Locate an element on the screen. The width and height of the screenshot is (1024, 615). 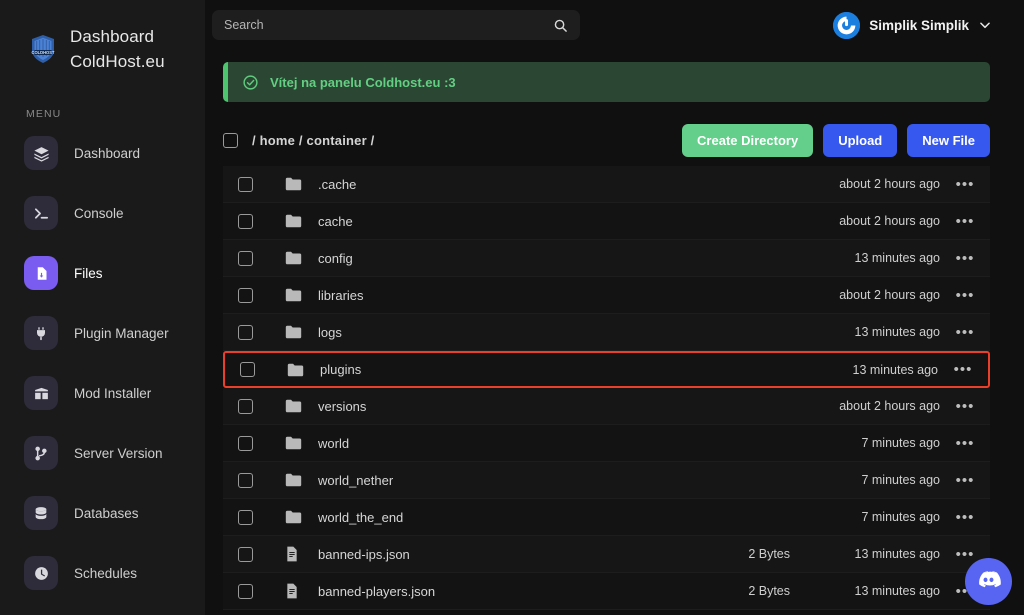
table-row: world_nether 7 minutes ago ••• is located at coordinates (606, 480).